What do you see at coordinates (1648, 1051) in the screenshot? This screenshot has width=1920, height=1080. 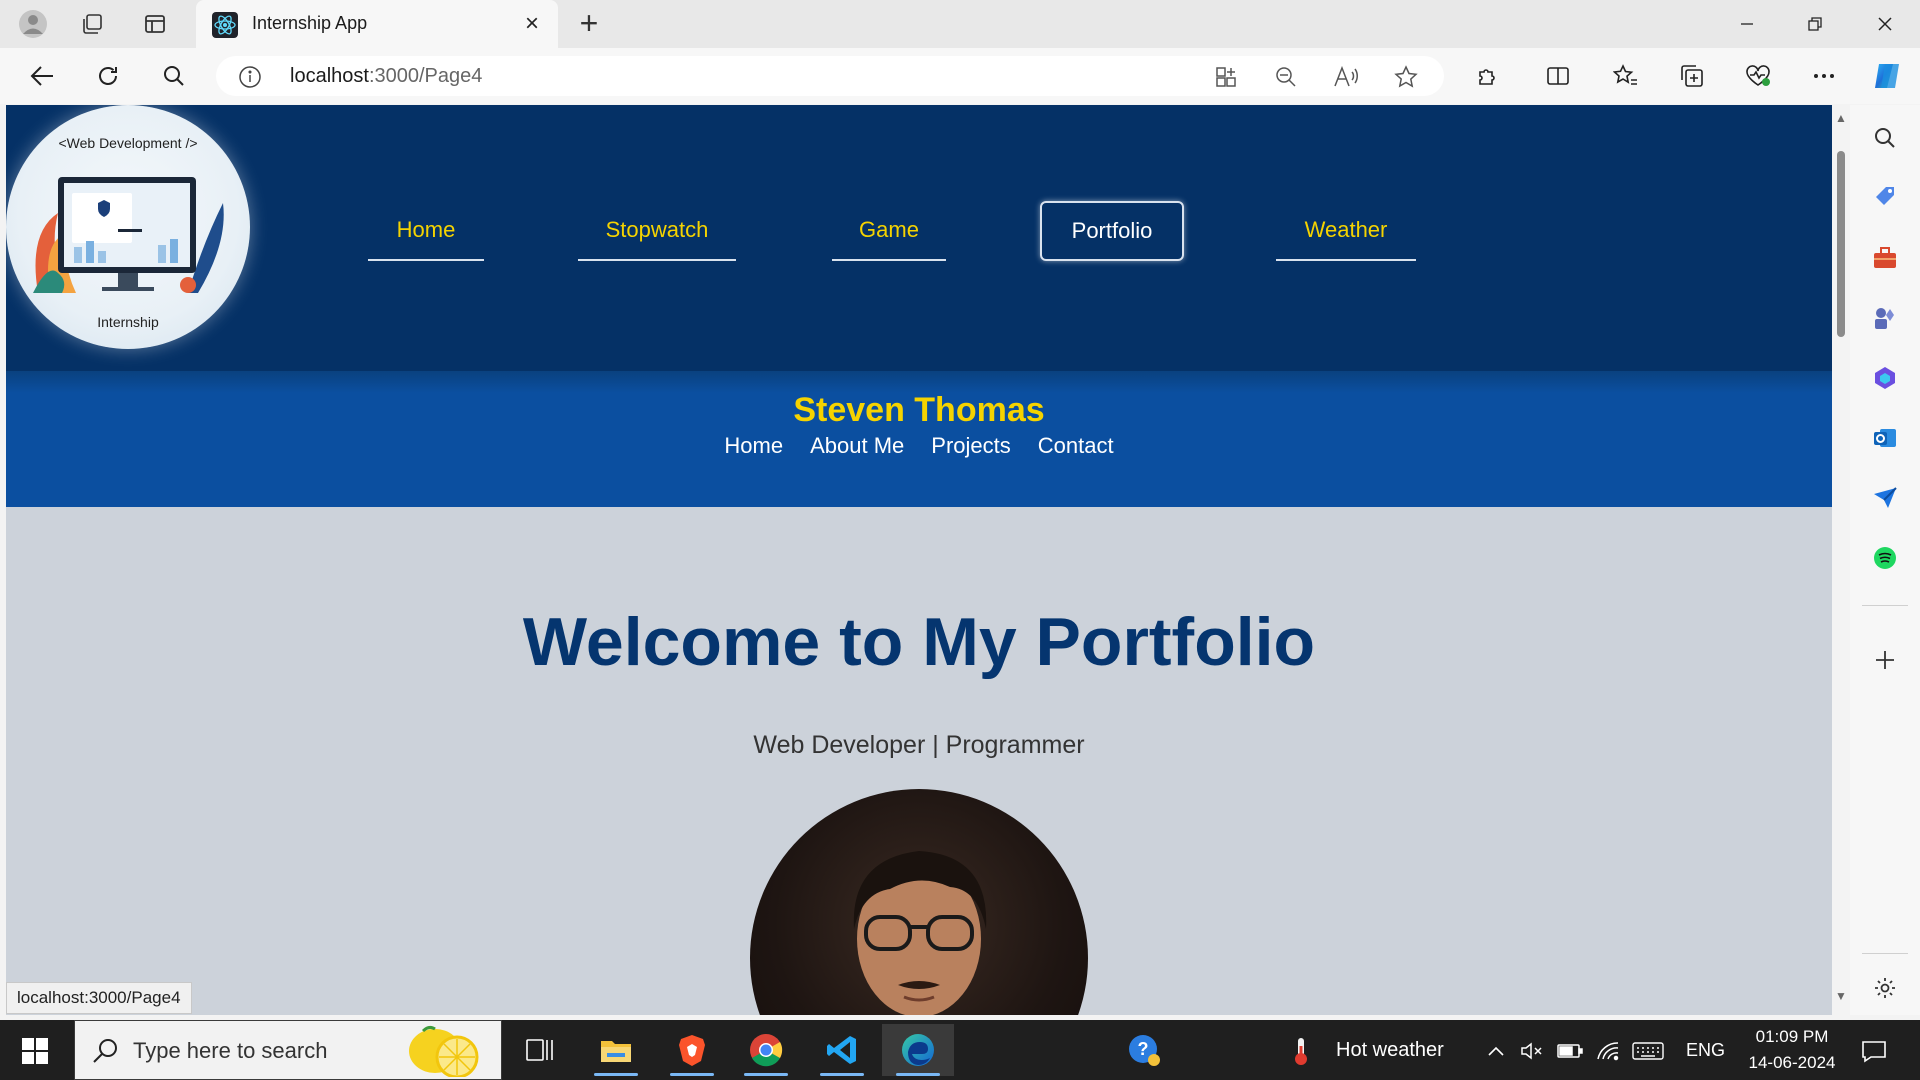 I see `keyboard-icon` at bounding box center [1648, 1051].